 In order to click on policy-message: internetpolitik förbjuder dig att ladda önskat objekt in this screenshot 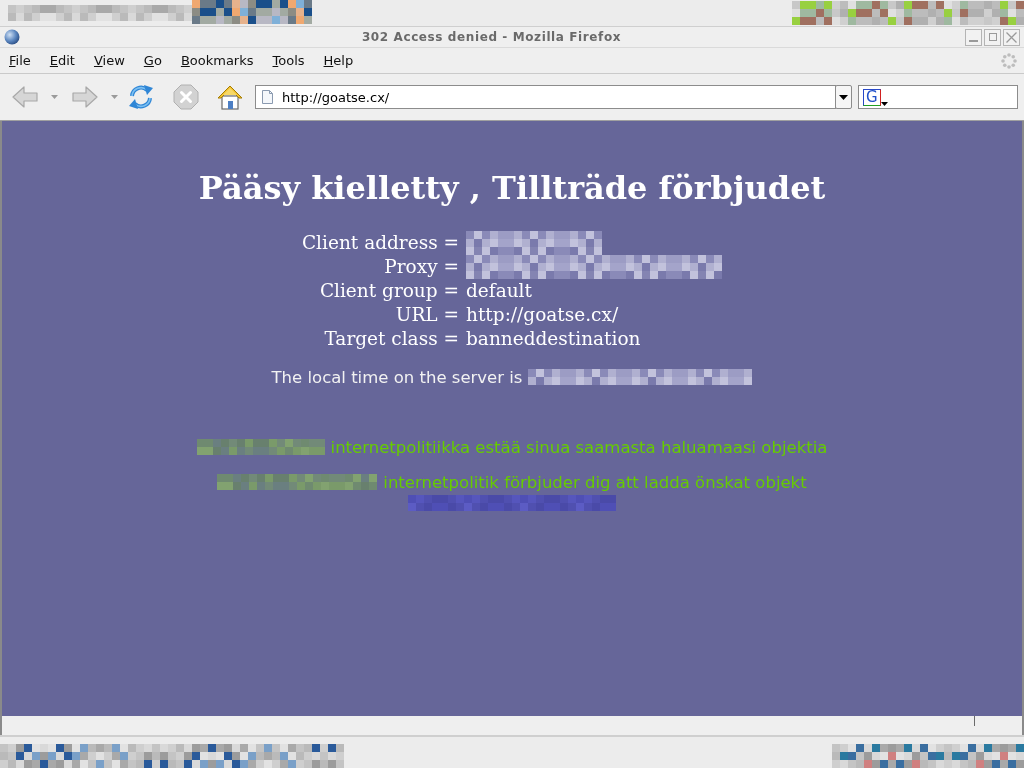, I will do `click(595, 482)`.